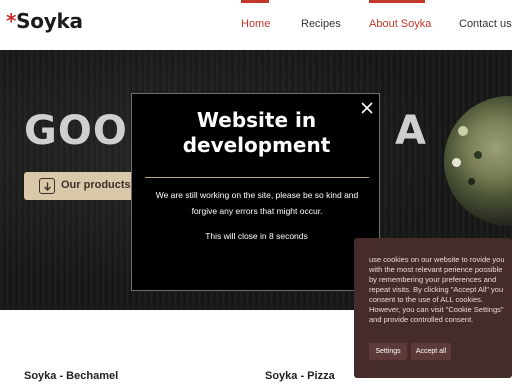 The height and width of the screenshot is (384, 512). I want to click on modal-timer: This will close in 8 seconds, so click(256, 236).